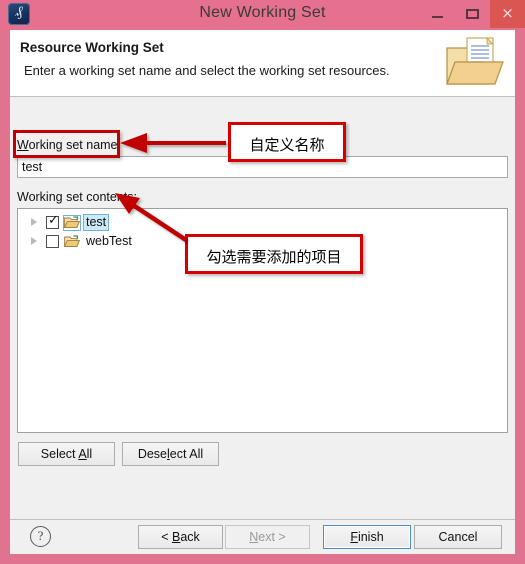 Image resolution: width=525 pixels, height=564 pixels. I want to click on deselect-all-button: Deselect All, so click(170, 454).